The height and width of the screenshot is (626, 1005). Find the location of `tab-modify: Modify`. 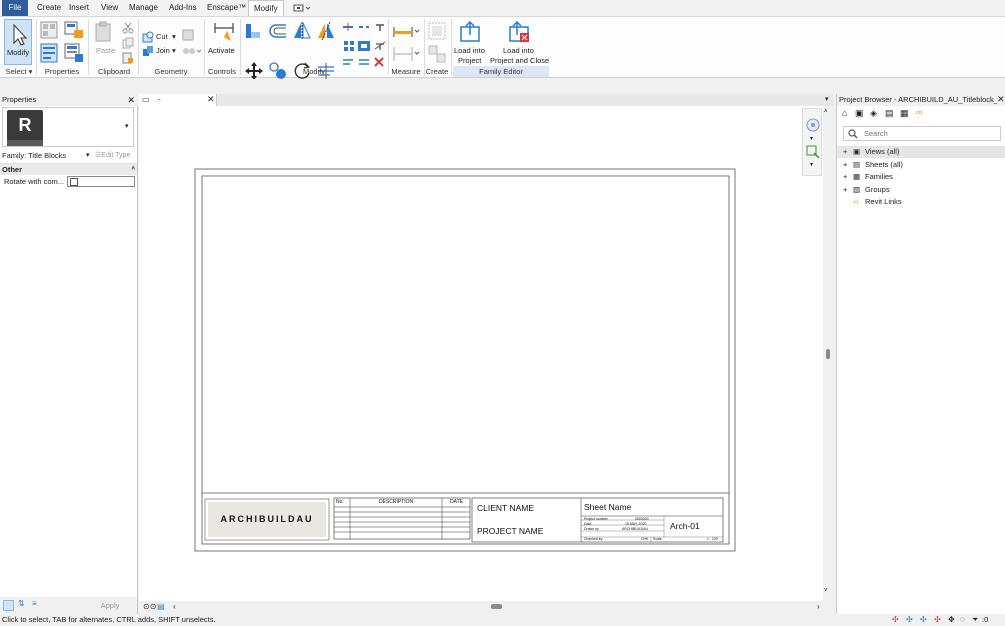

tab-modify: Modify is located at coordinates (266, 8).